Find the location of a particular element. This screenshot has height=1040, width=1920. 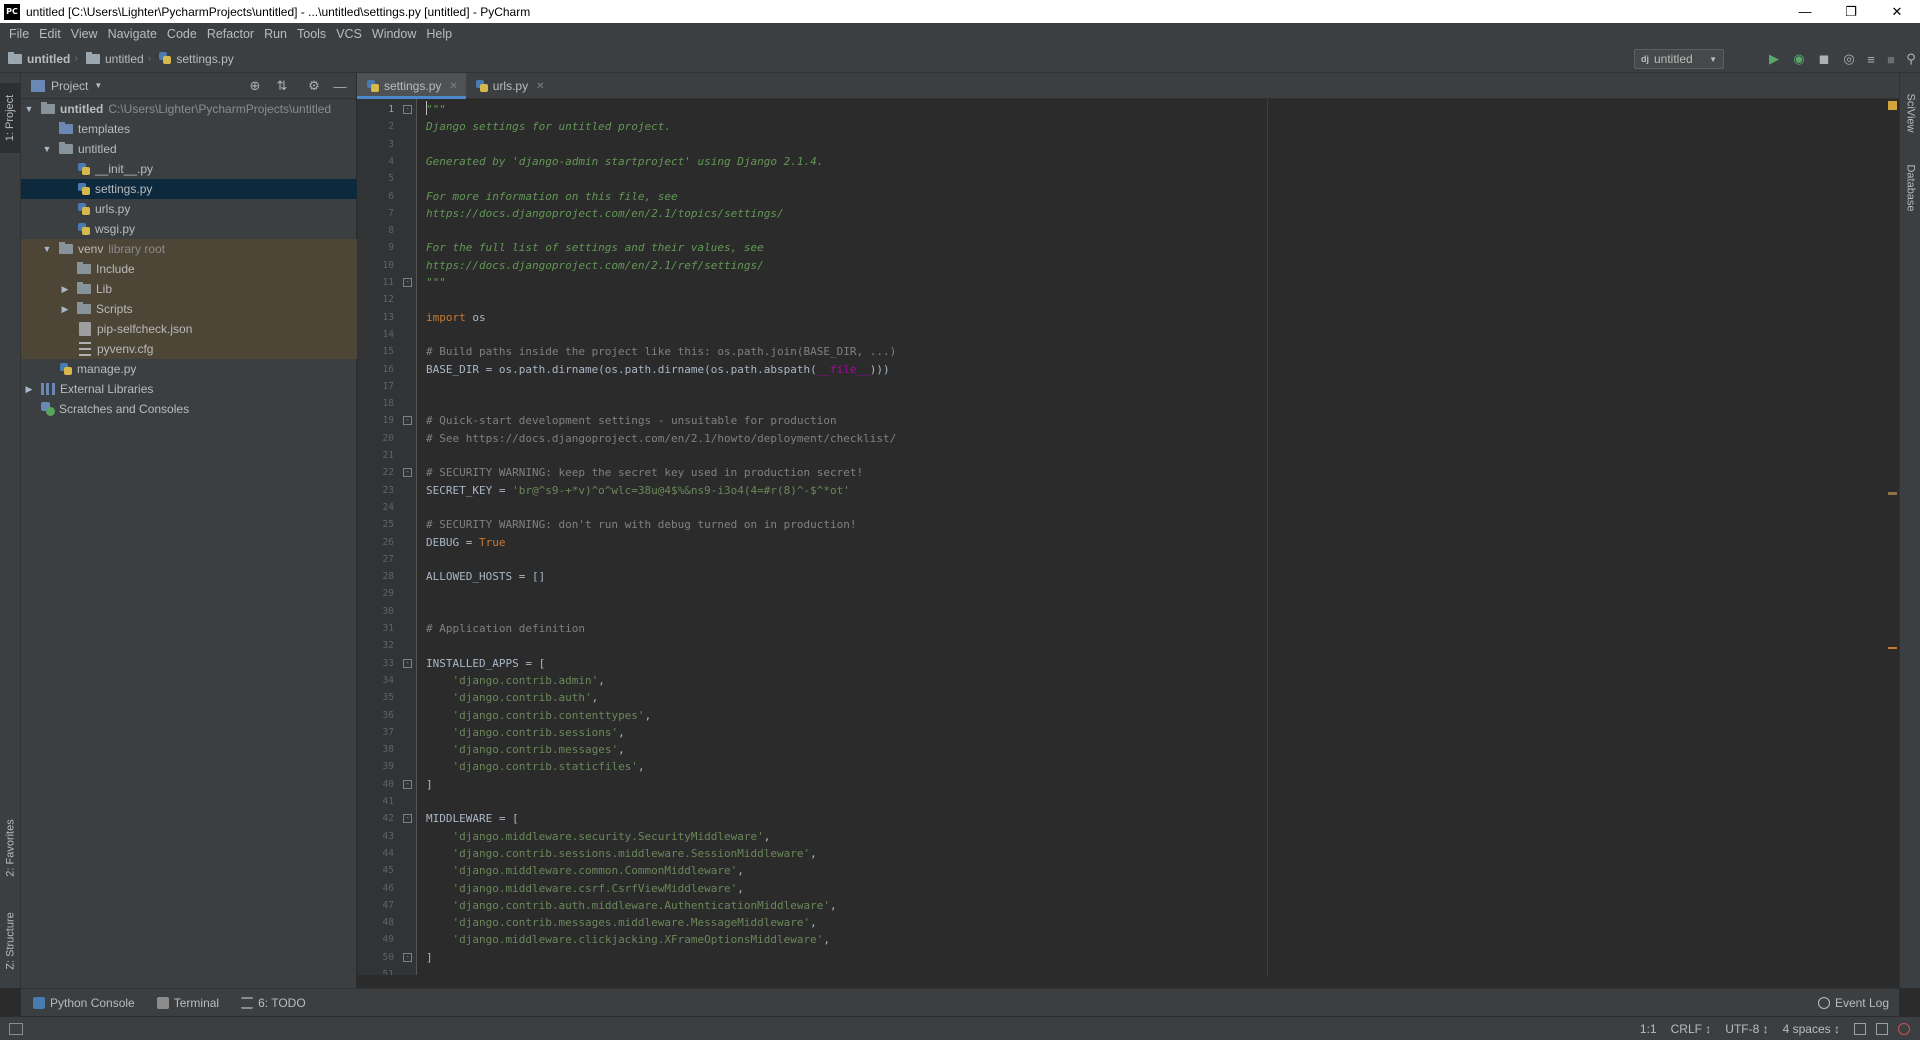

menu-help: Help is located at coordinates (439, 34).